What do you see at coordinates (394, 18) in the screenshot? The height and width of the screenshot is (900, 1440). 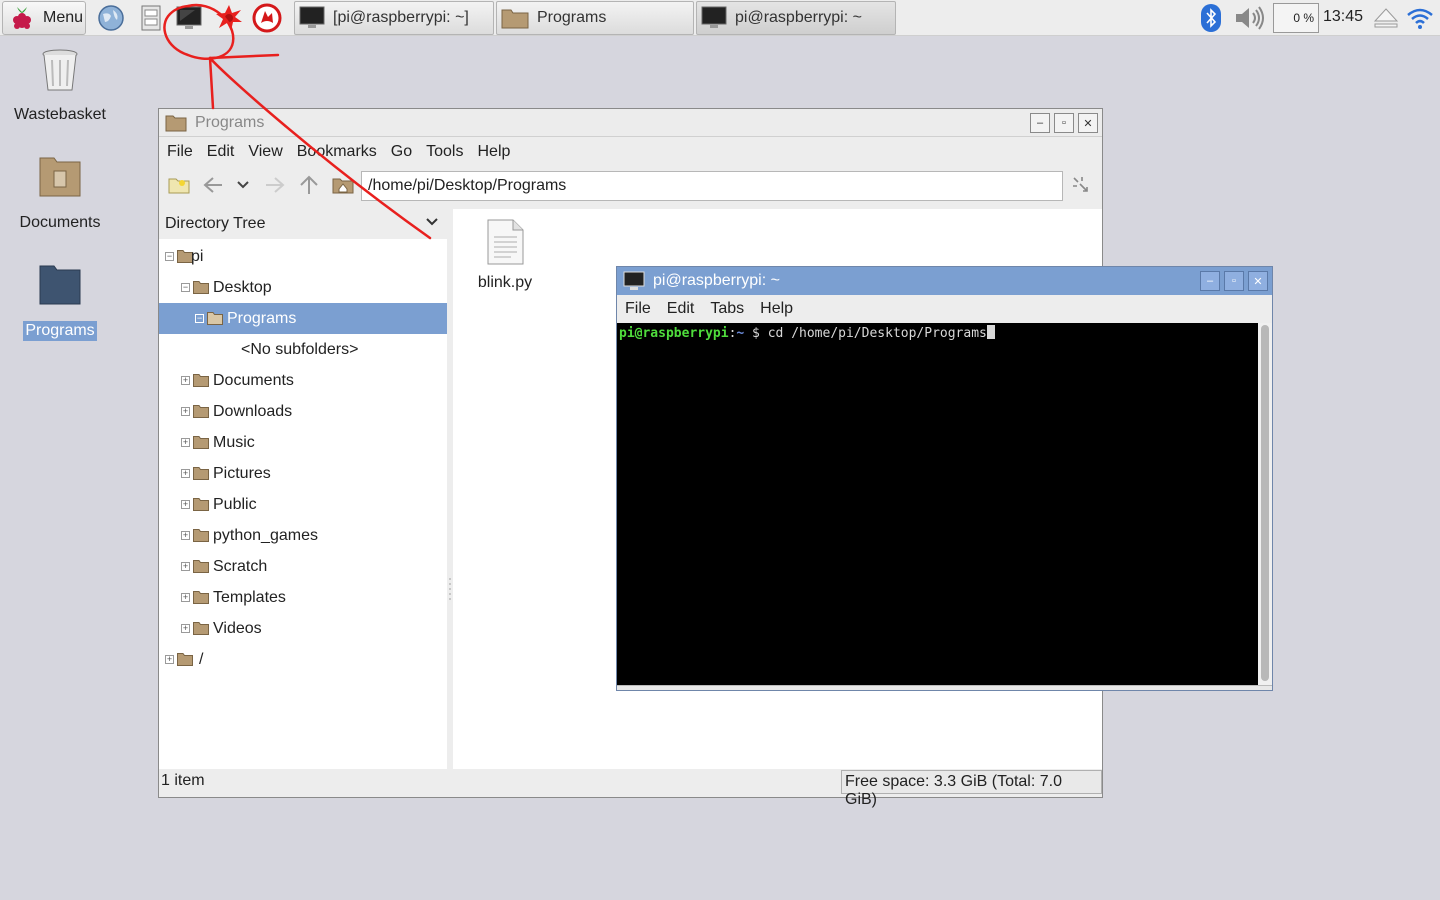 I see `task-terminal-1: [pi@raspberrypi: ~]` at bounding box center [394, 18].